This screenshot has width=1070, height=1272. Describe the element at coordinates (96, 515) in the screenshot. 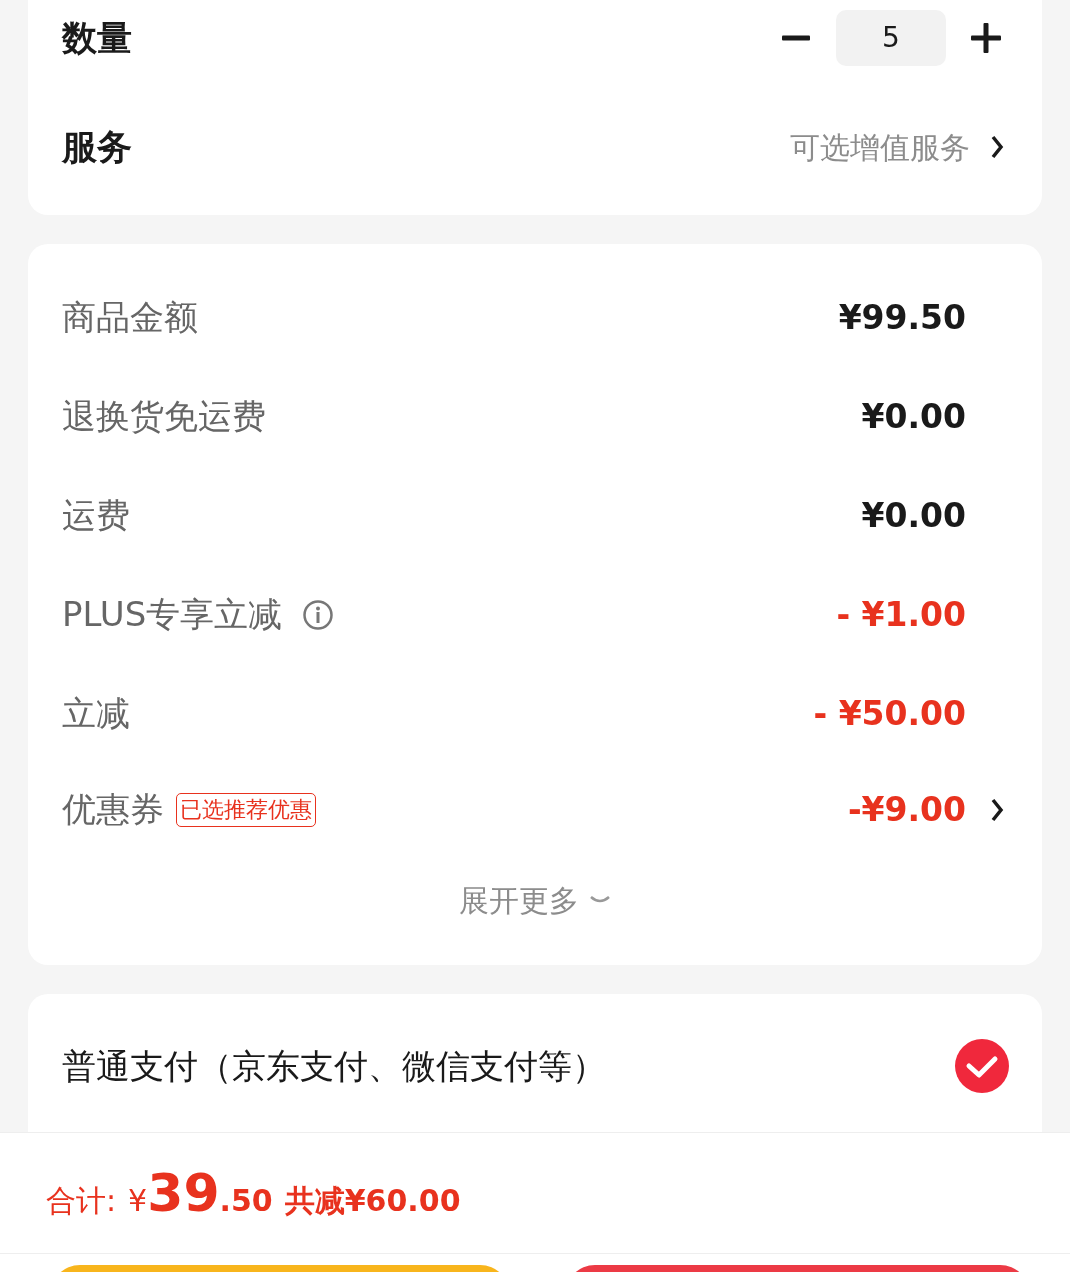

I see `price-label: 运费` at that location.